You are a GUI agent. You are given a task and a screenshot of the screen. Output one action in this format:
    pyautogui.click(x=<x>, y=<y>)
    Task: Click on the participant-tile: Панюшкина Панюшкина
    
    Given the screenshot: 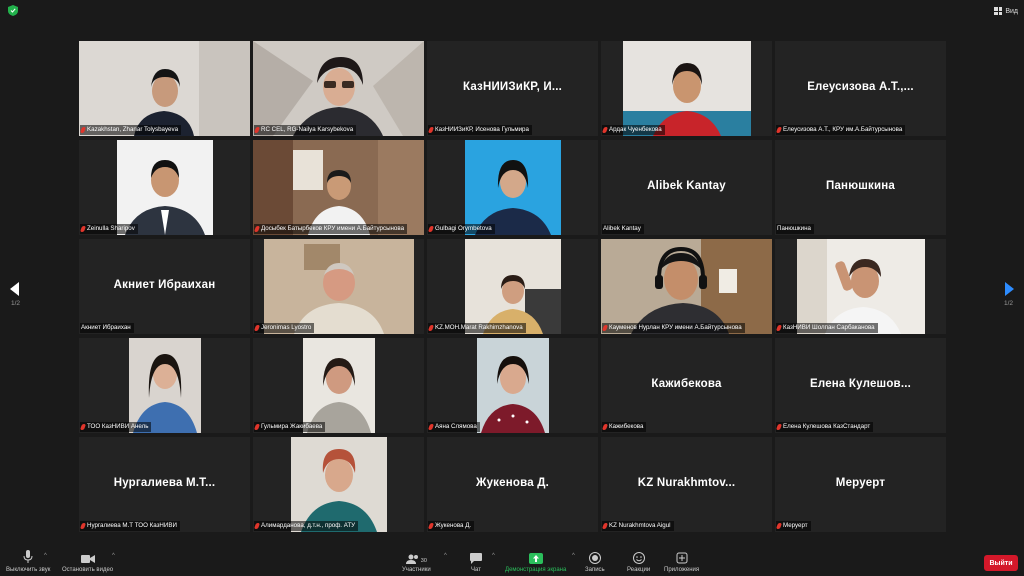 What is the action you would take?
    pyautogui.click(x=860, y=187)
    